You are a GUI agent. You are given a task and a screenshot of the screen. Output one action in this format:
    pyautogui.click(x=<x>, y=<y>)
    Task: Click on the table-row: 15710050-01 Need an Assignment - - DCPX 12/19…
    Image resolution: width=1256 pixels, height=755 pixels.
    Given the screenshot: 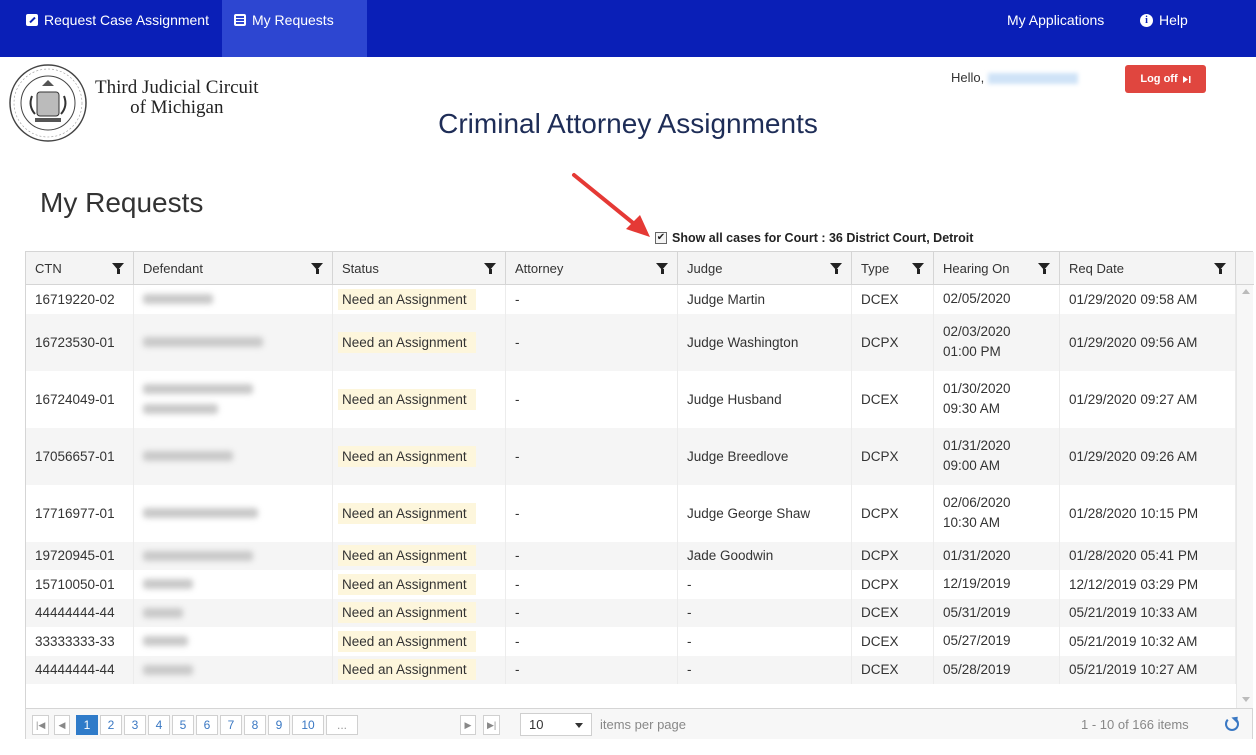 What is the action you would take?
    pyautogui.click(x=631, y=584)
    